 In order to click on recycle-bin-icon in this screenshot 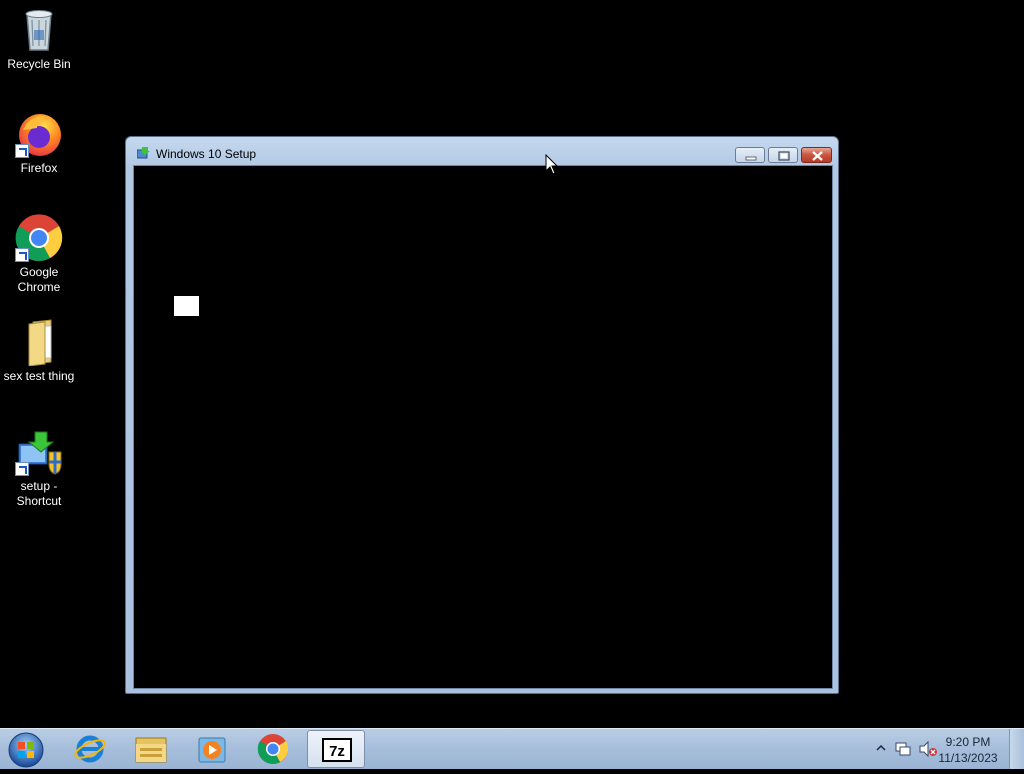, I will do `click(39, 30)`.